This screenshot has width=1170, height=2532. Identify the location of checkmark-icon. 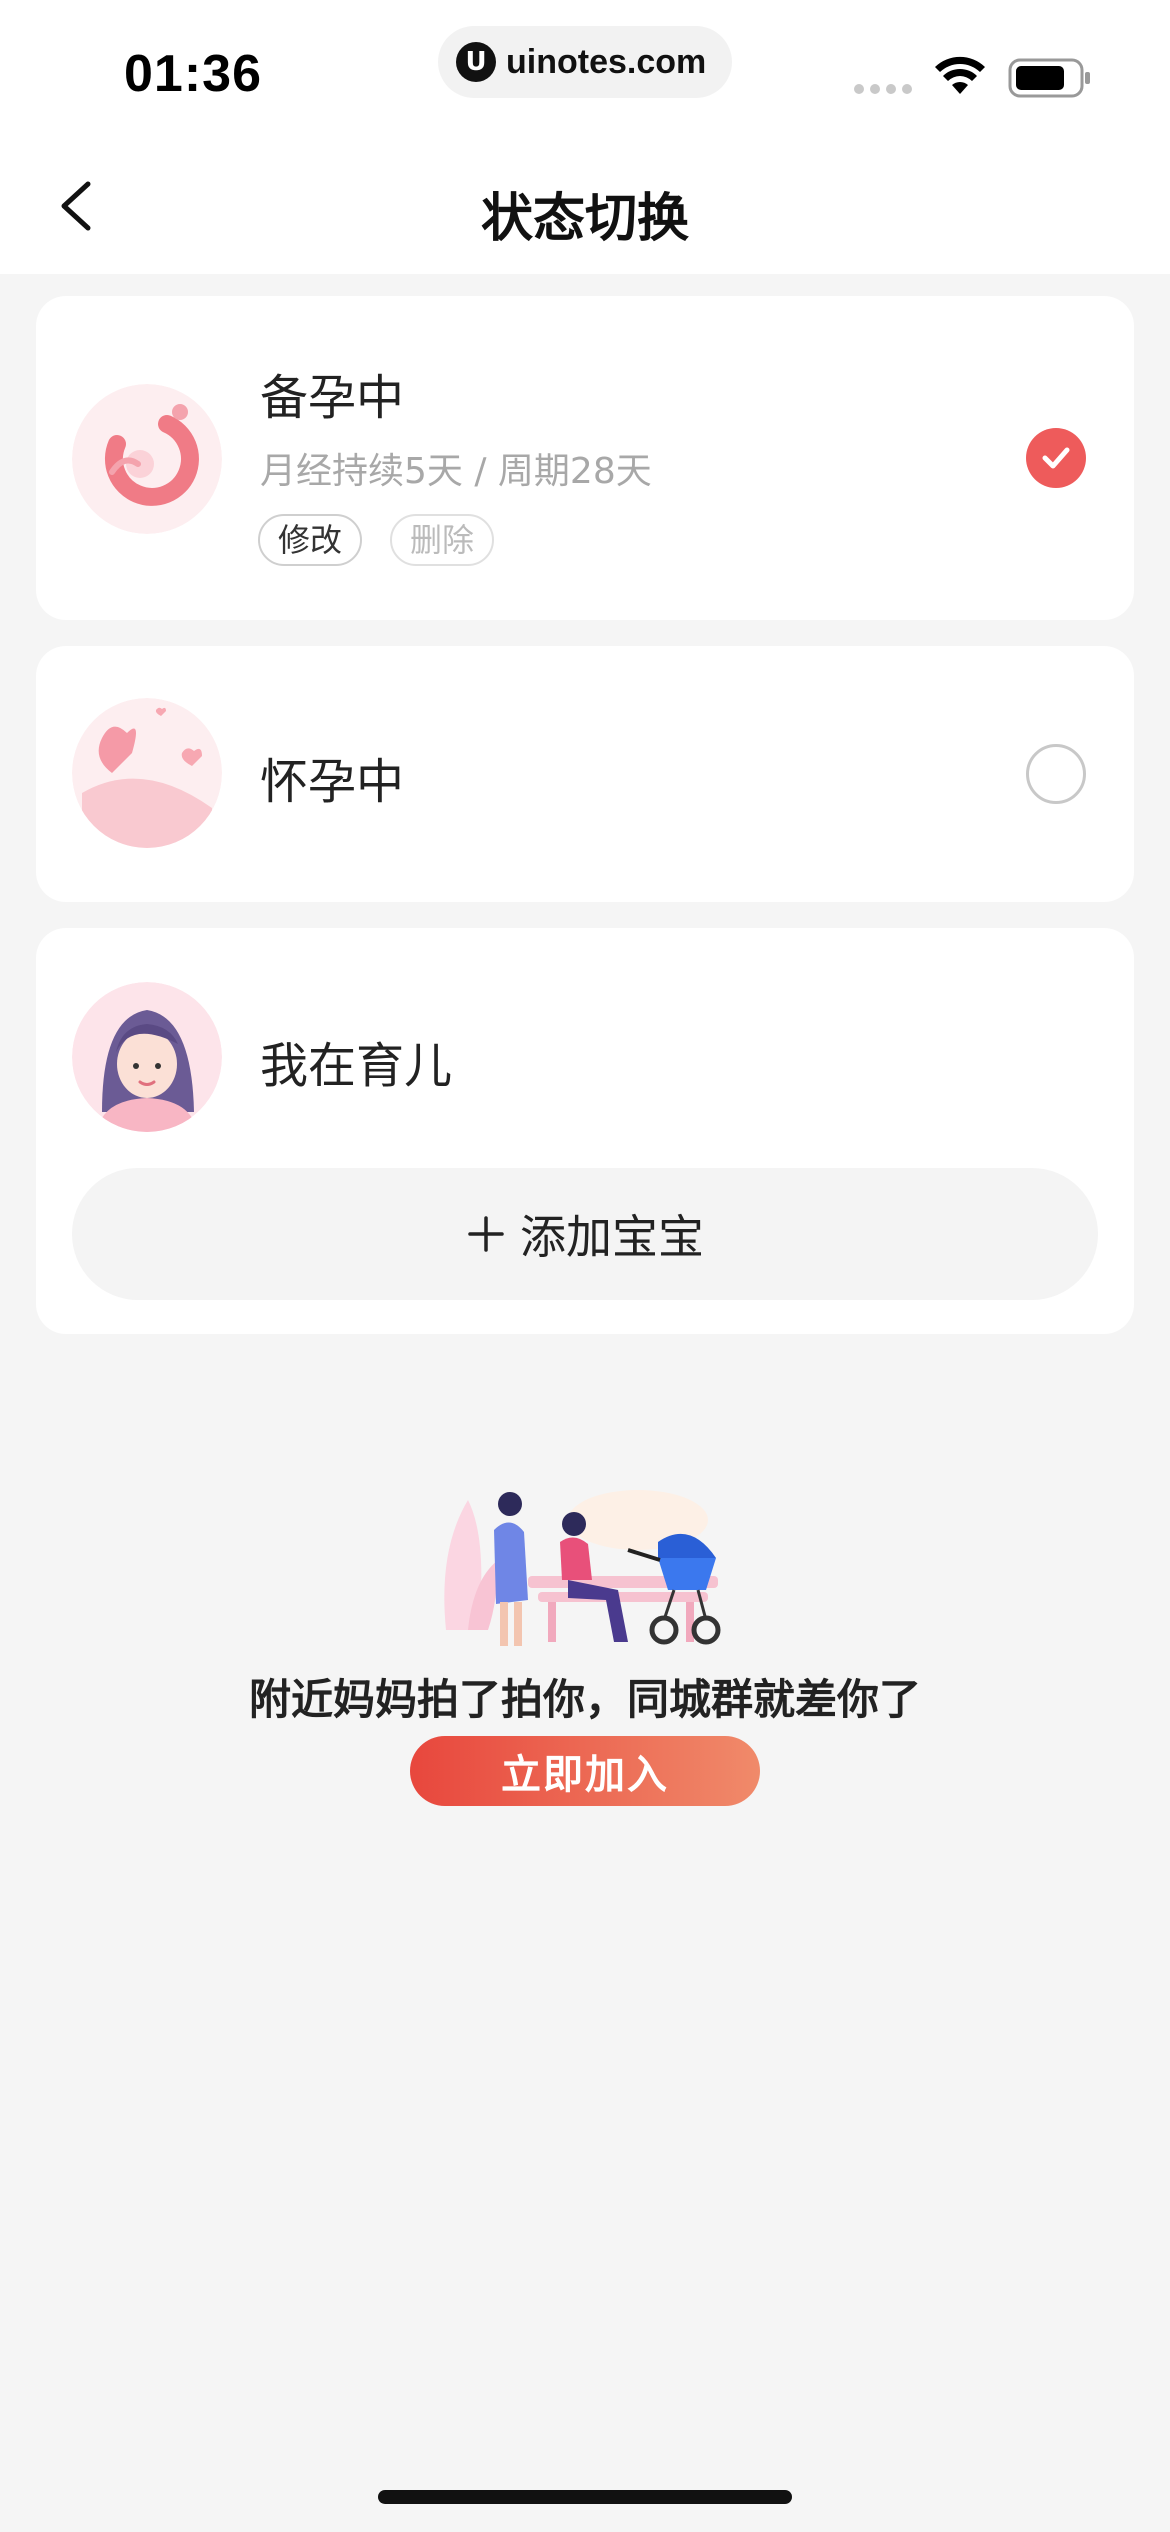
(1056, 458).